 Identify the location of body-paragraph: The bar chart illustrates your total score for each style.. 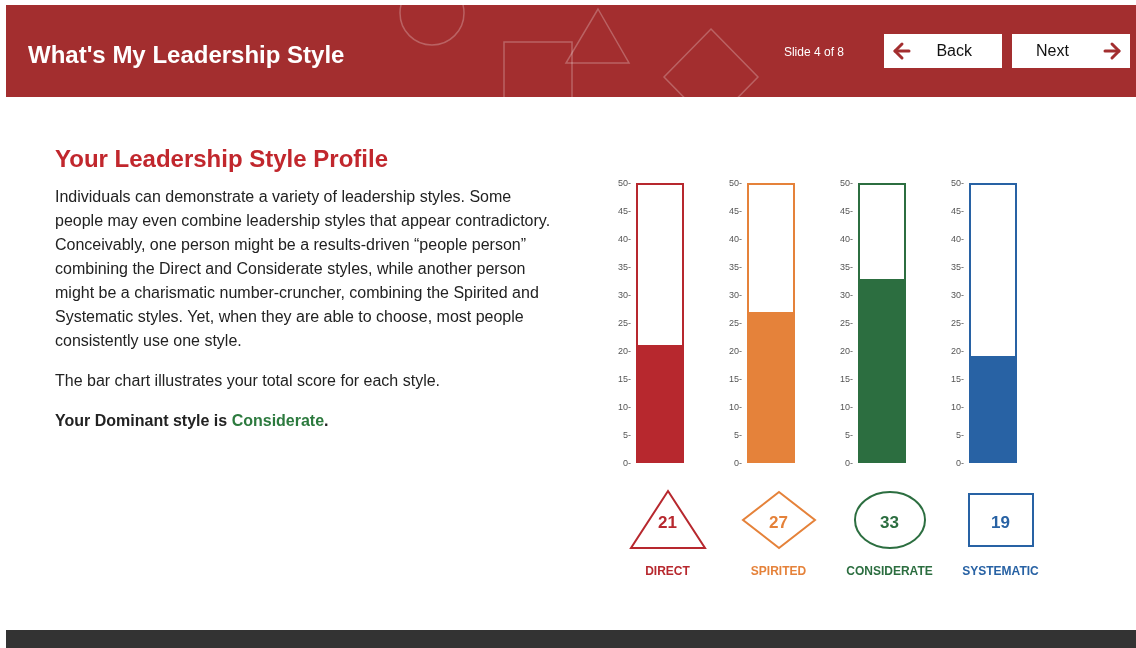
(248, 381).